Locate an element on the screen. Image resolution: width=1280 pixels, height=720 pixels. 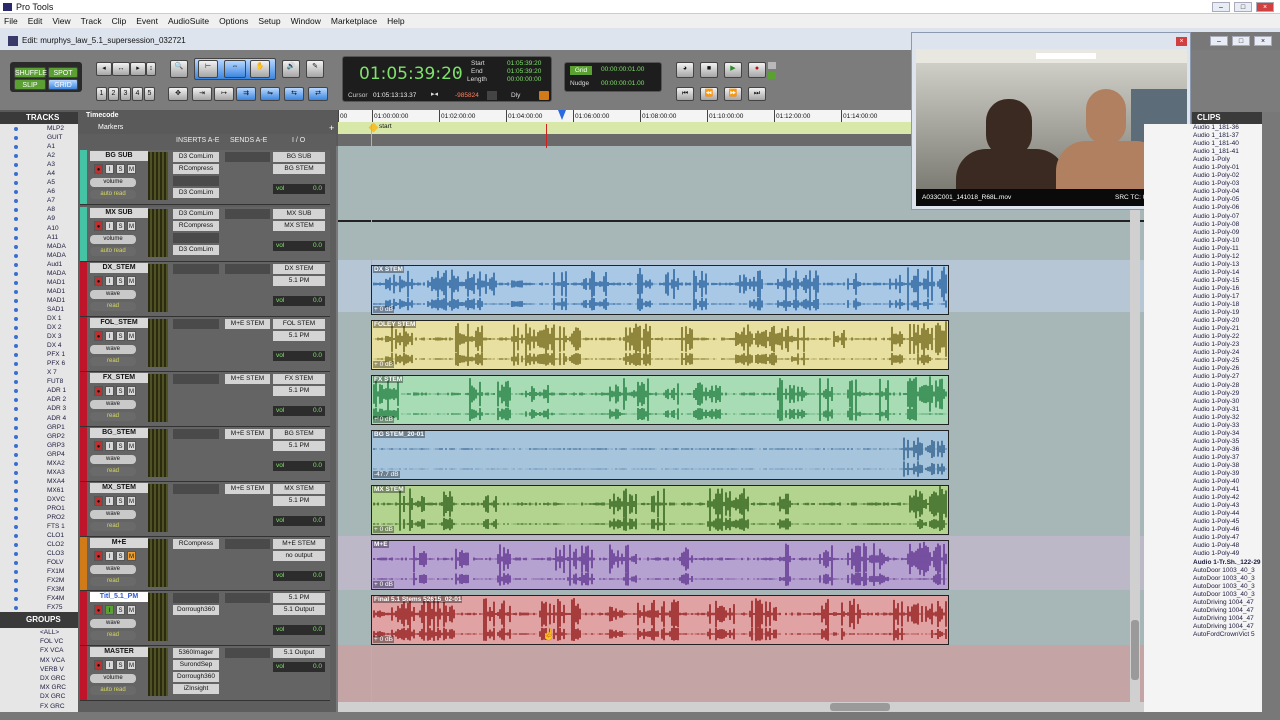
clip-list-item: Audio 1-Poly-05 is located at coordinates (1203, 200).